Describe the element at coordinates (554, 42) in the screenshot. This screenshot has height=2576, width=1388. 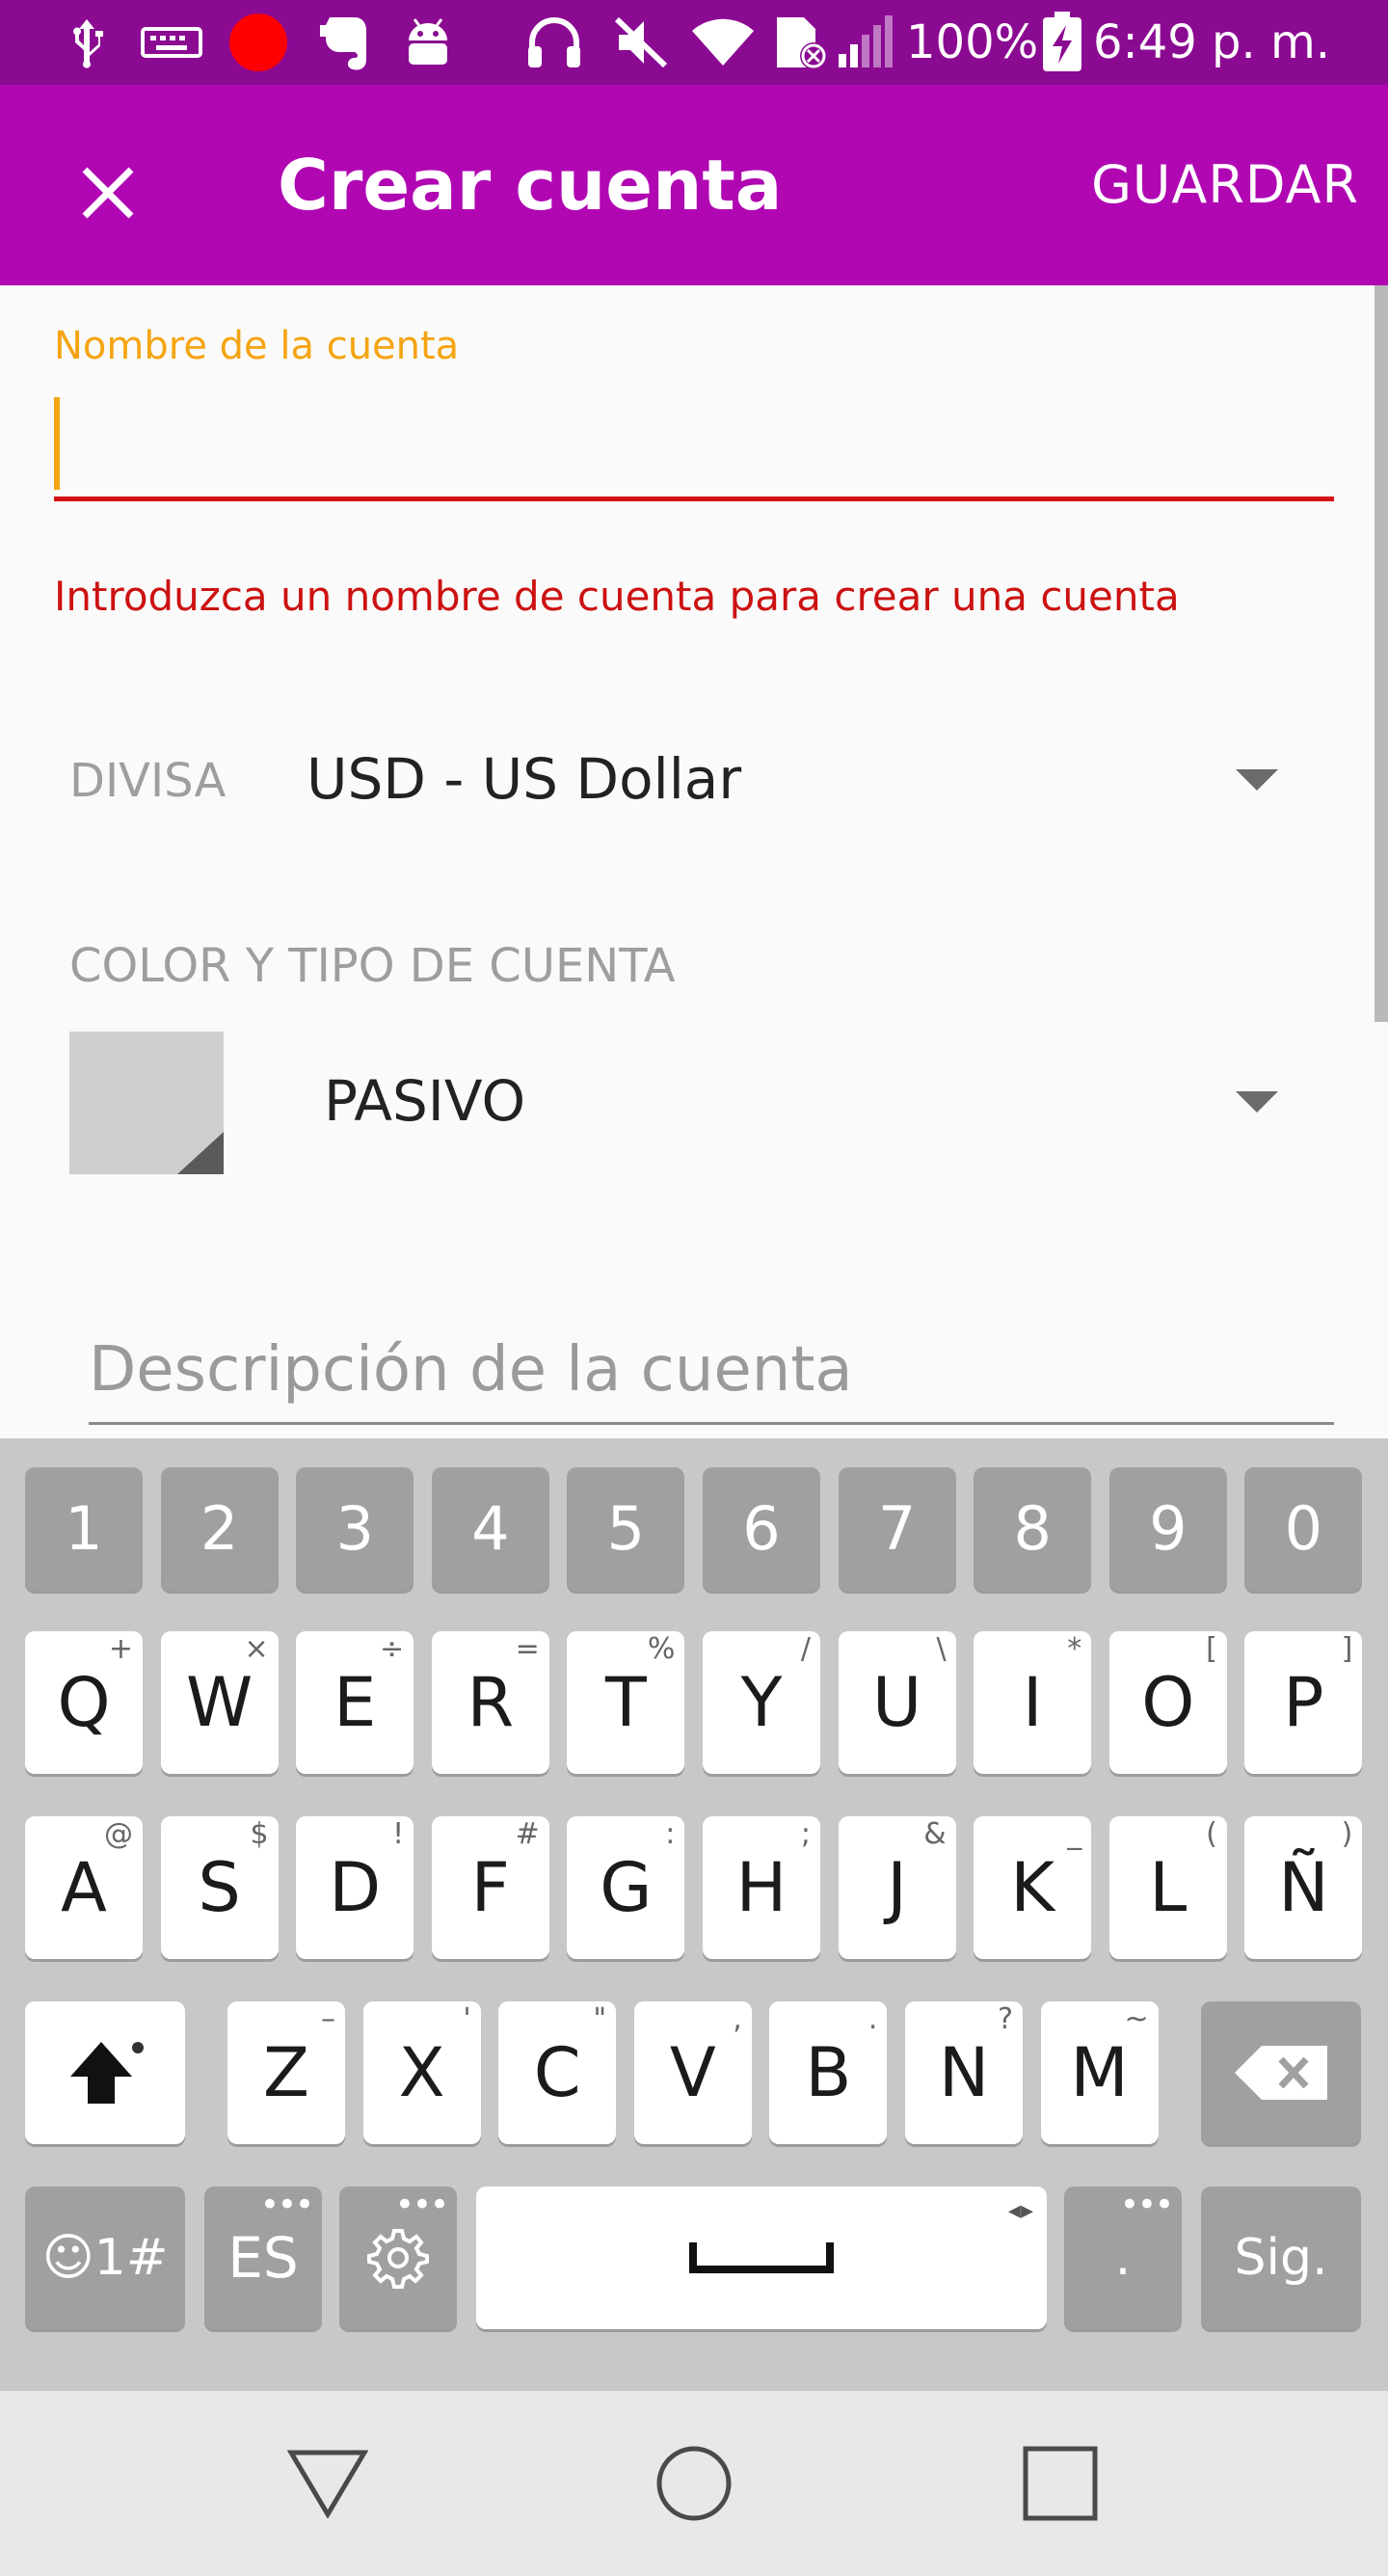
I see `headphones-icon` at that location.